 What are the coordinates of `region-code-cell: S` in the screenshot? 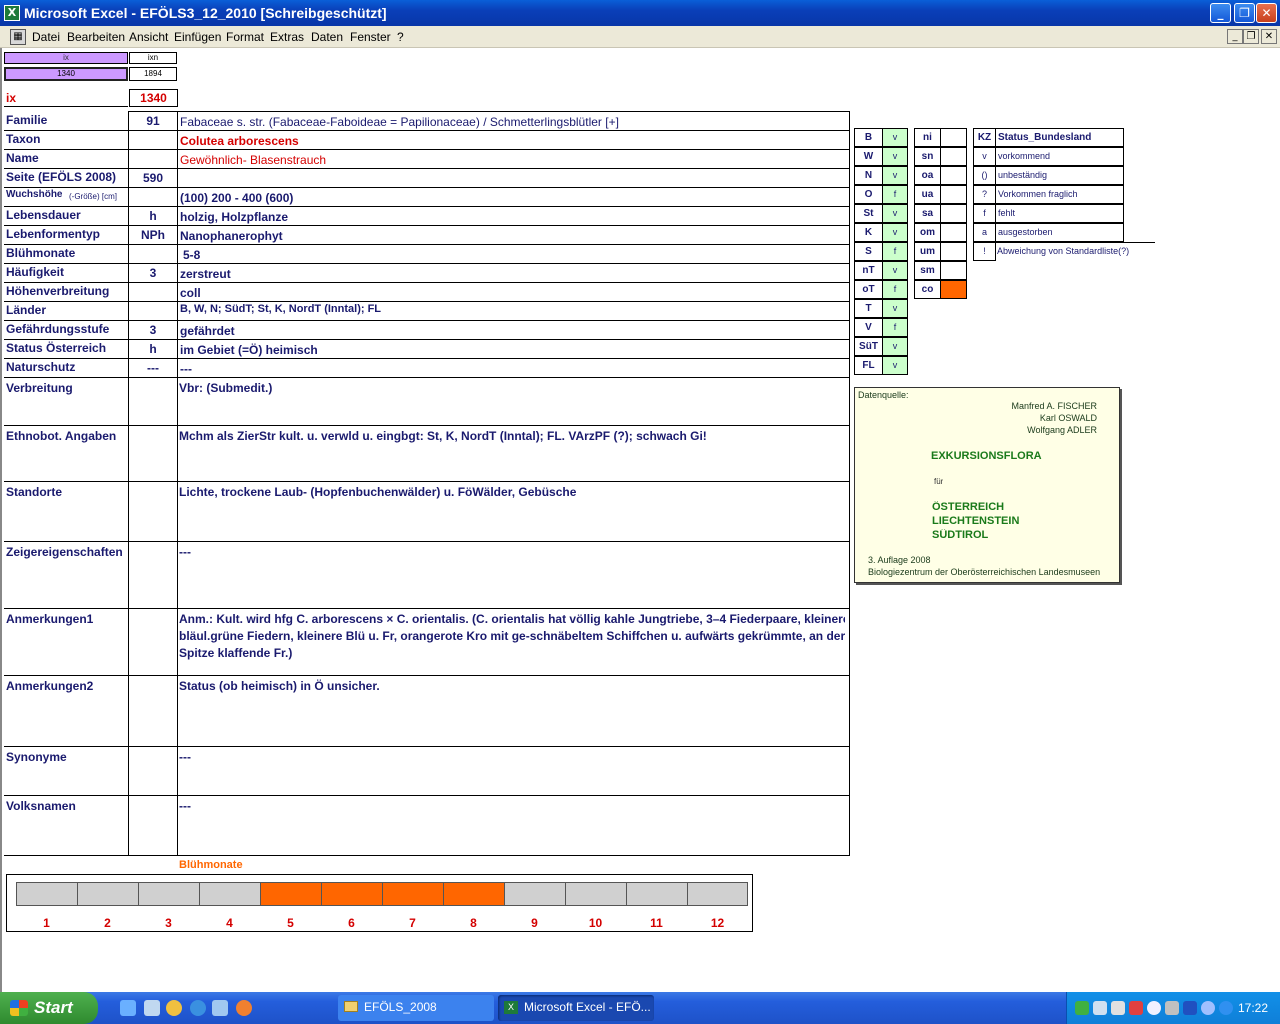 It's located at (868, 251).